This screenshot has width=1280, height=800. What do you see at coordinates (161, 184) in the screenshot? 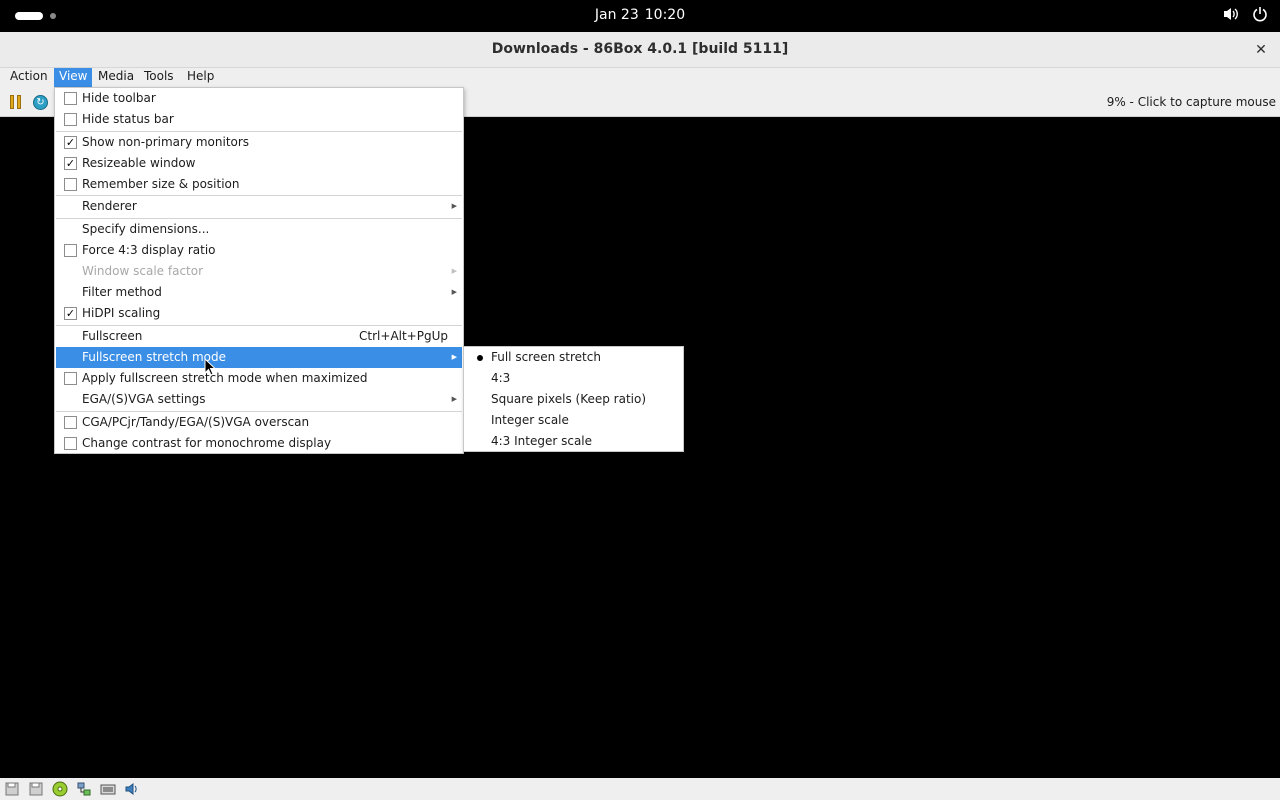
I see `menu-item-label: Remember size & position` at bounding box center [161, 184].